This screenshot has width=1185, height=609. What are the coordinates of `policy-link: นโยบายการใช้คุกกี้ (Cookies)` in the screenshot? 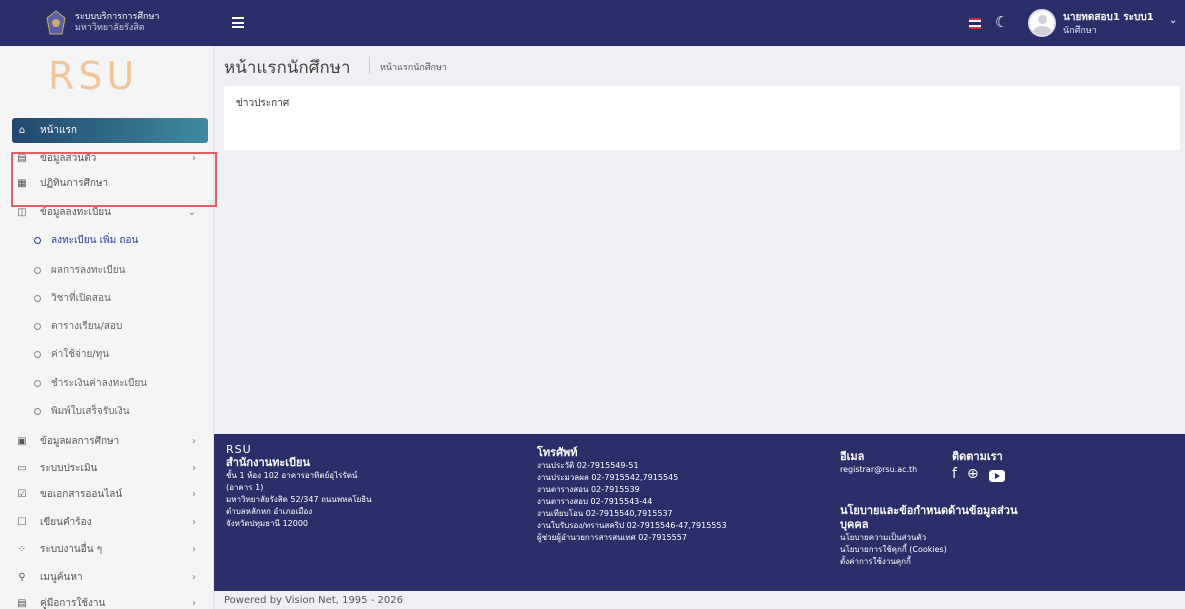 It's located at (990, 550).